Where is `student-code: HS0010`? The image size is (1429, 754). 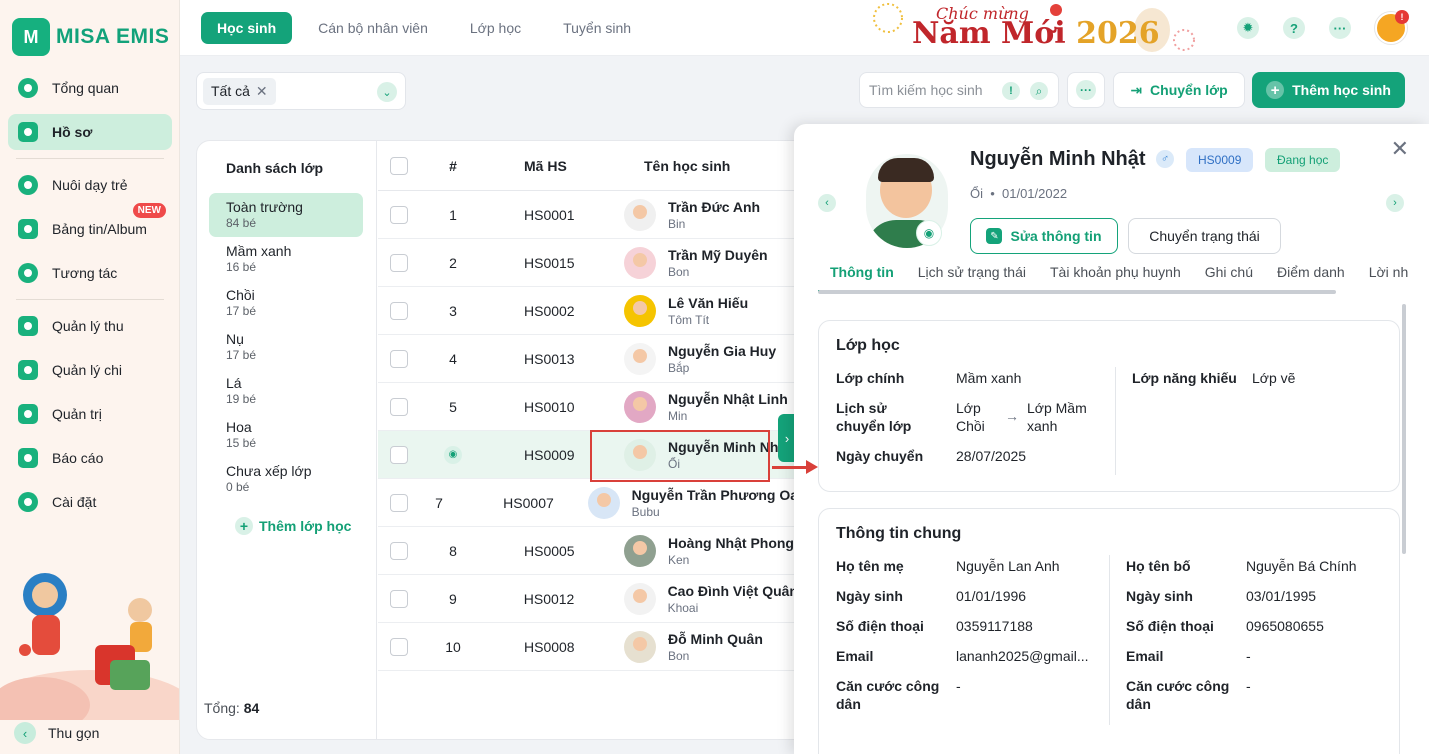 student-code: HS0010 is located at coordinates (549, 406).